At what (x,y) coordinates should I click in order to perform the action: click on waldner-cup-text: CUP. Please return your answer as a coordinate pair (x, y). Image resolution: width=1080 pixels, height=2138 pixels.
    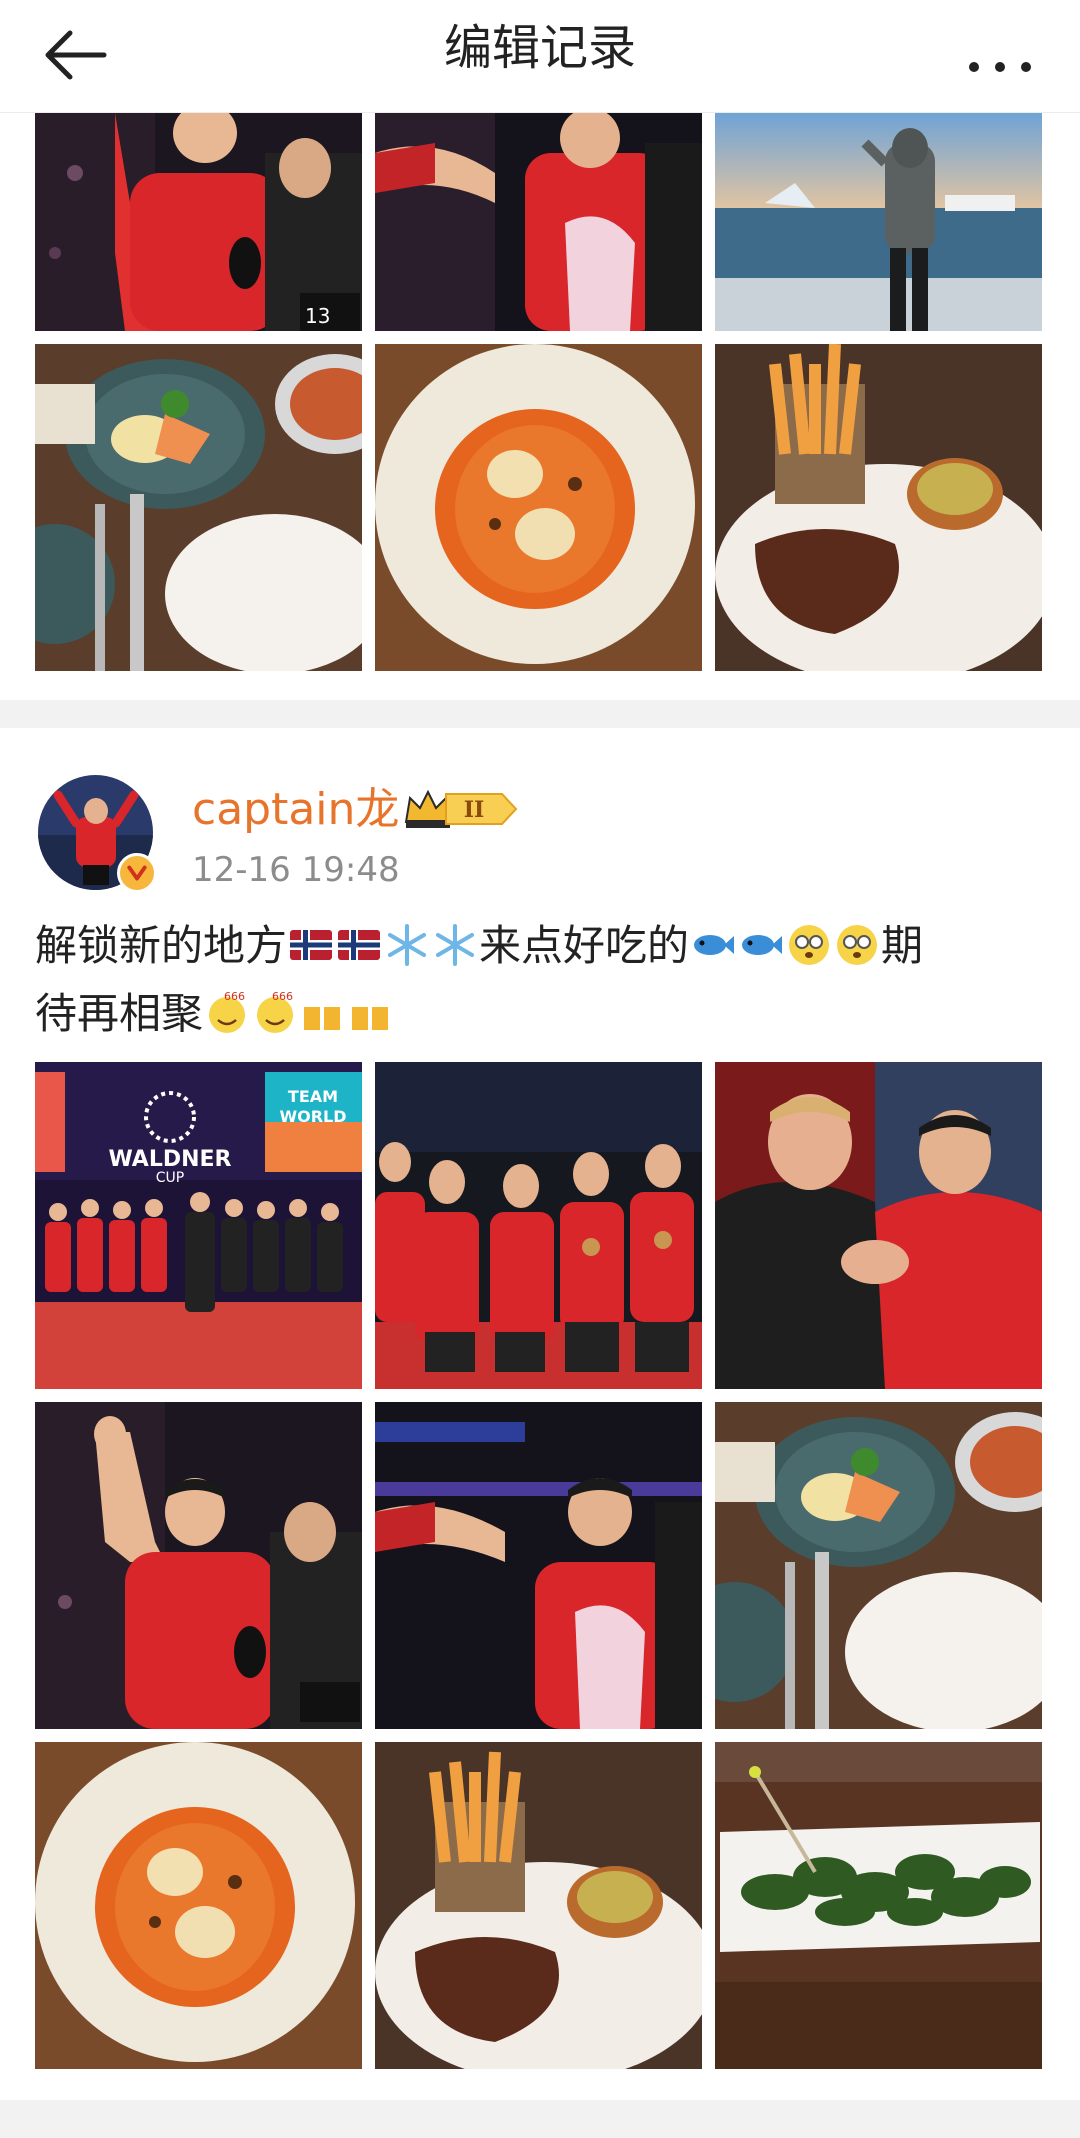
    Looking at the image, I should click on (170, 1178).